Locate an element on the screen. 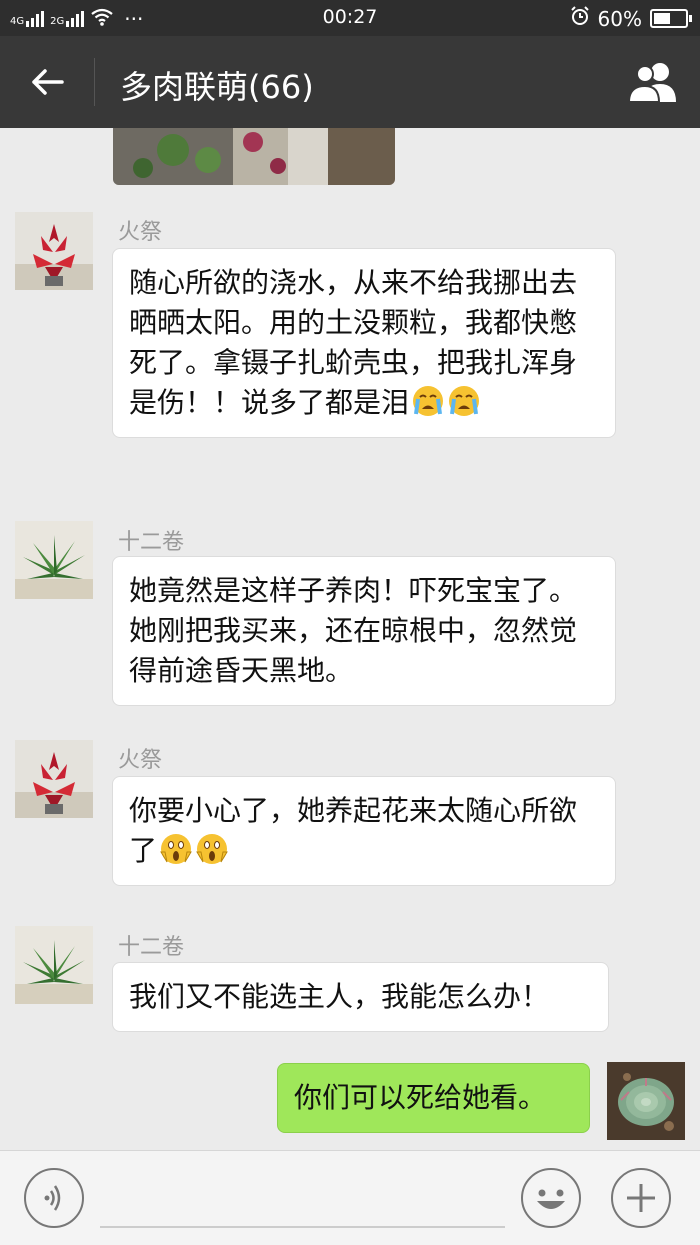 Image resolution: width=700 pixels, height=1245 pixels. my-message-bubble: 你们可以死给她看。 is located at coordinates (433, 1098).